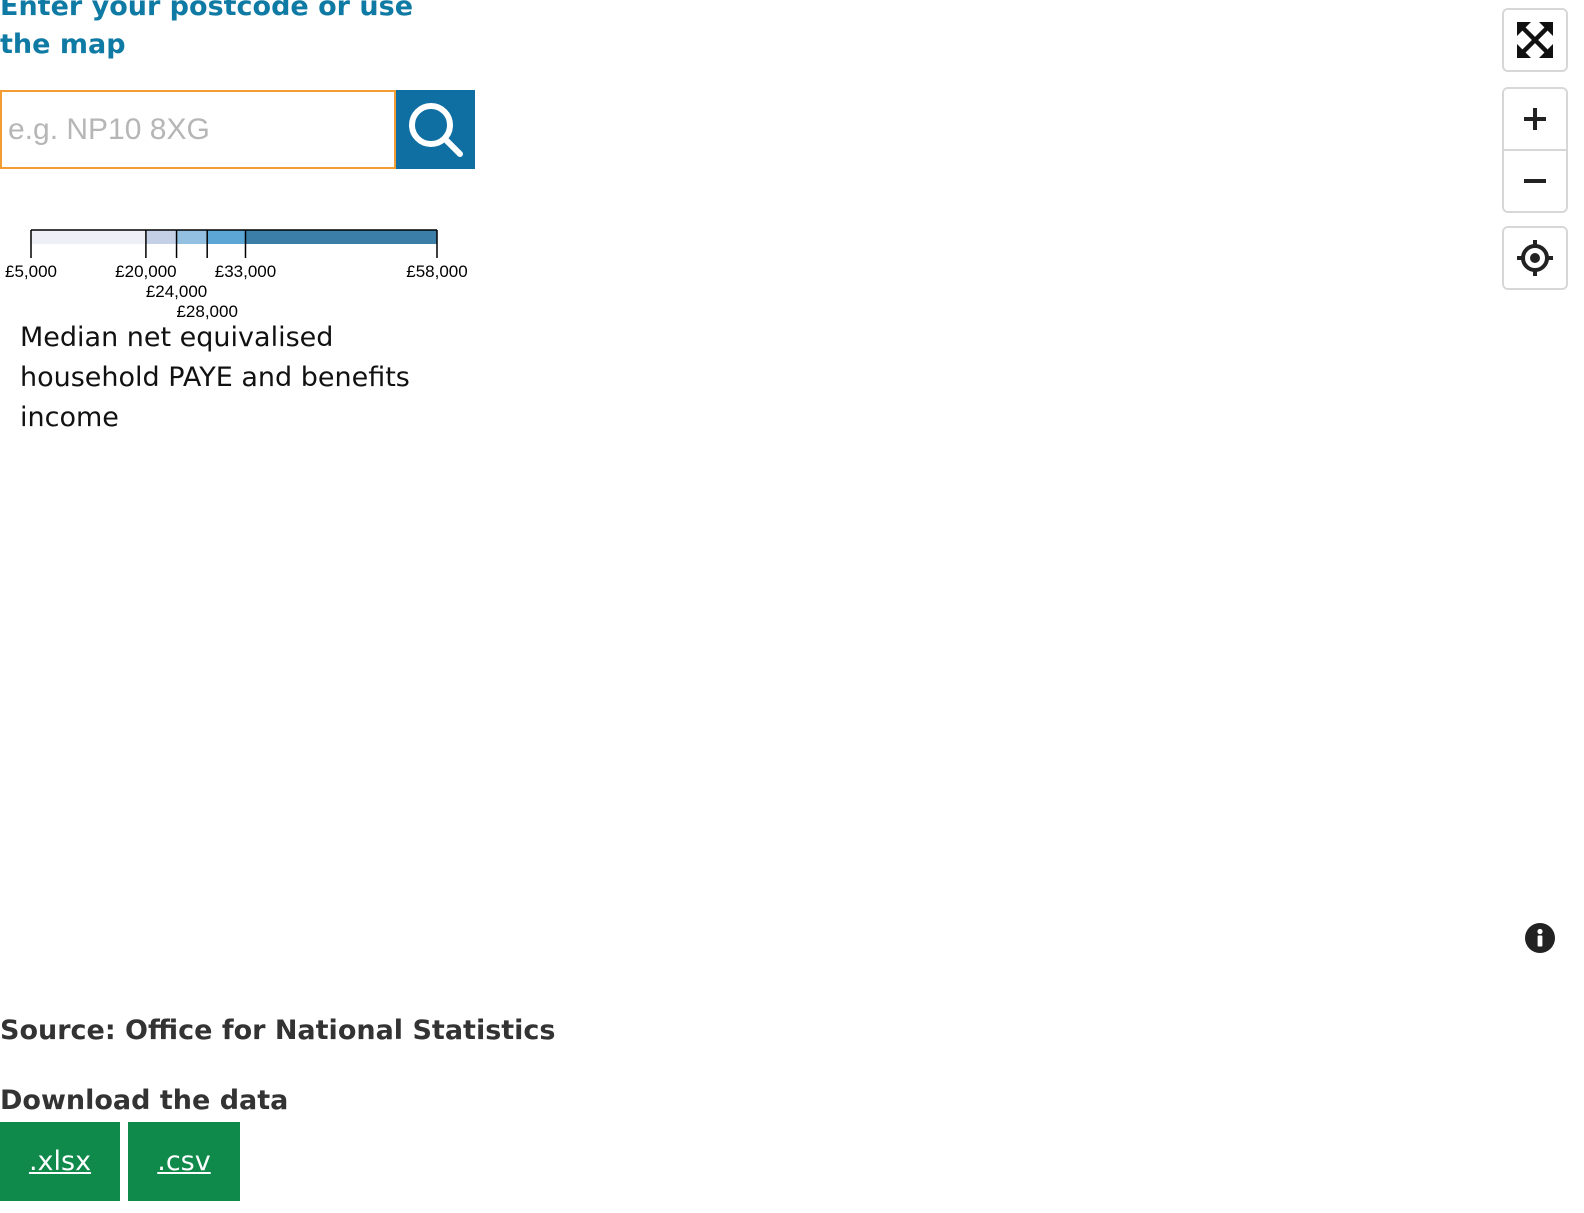 This screenshot has width=1584, height=1213. I want to click on fullscreen-button, so click(1535, 40).